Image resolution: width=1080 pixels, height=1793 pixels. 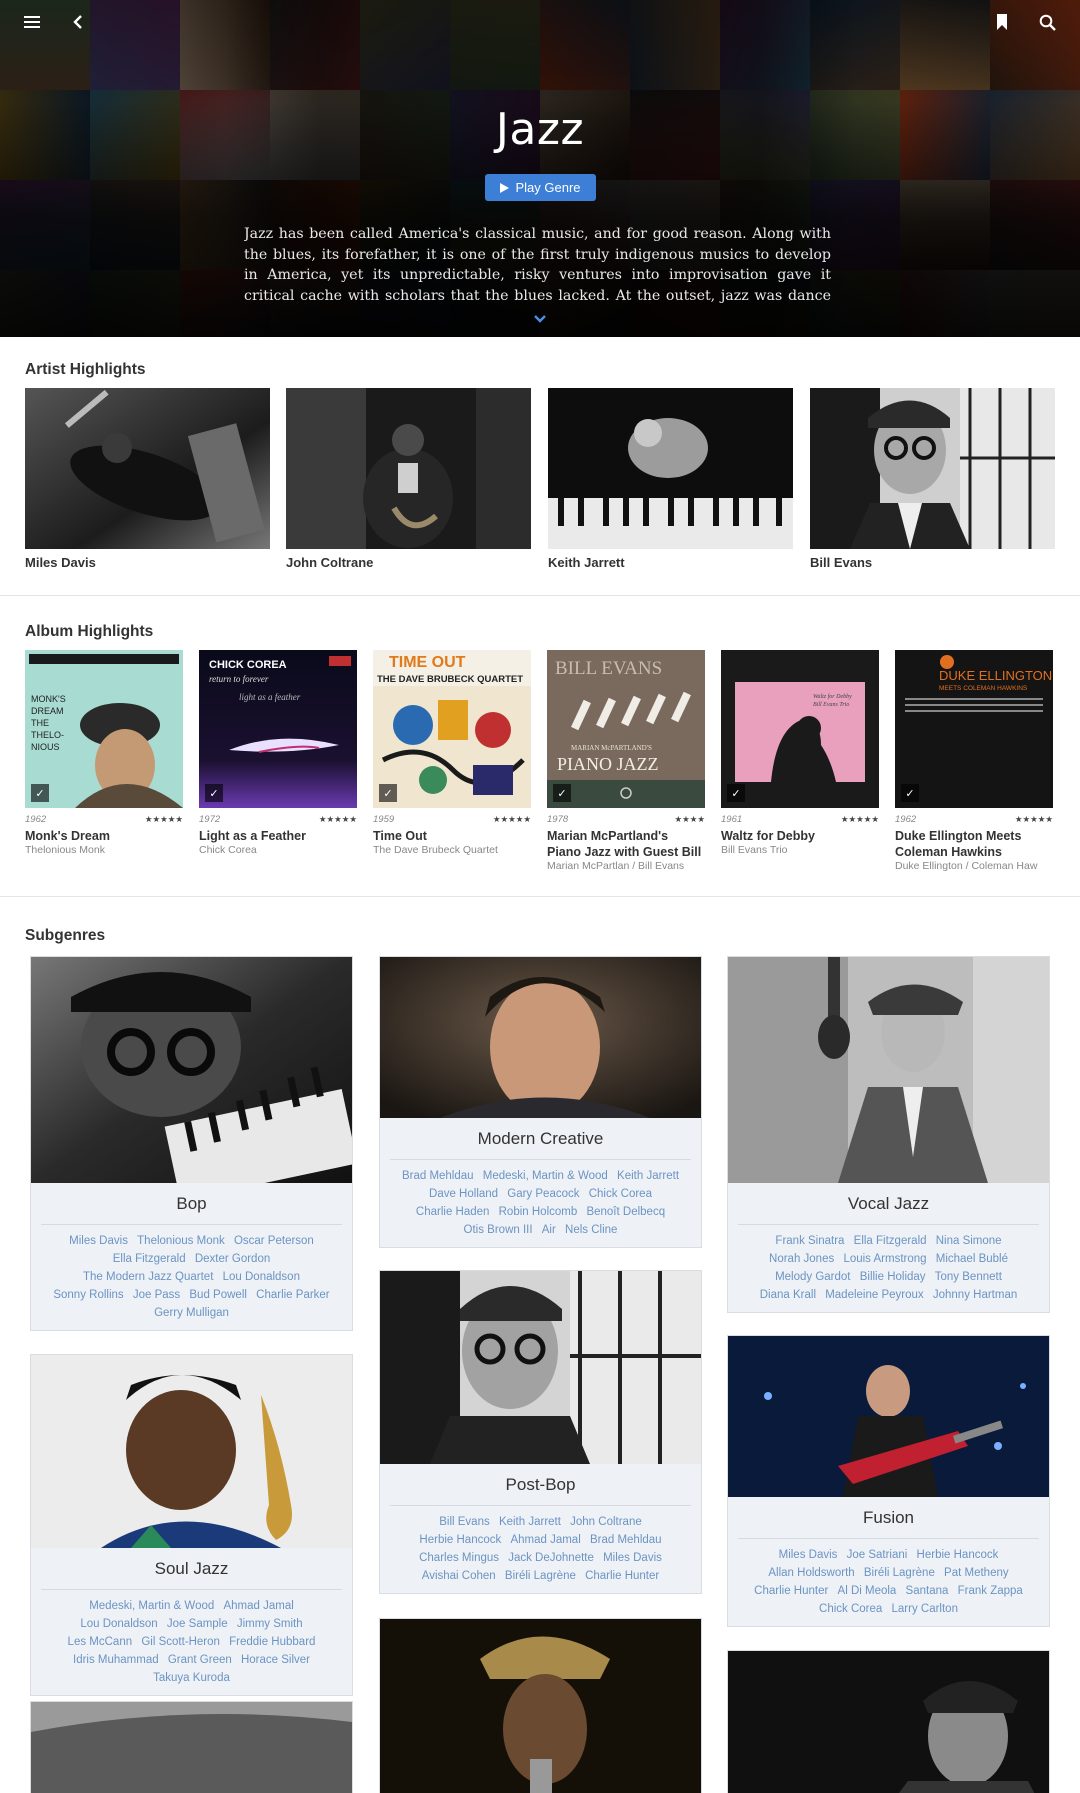 What do you see at coordinates (551, 1558) in the screenshot?
I see `subgenre-artist-link: Jack DeJohnette` at bounding box center [551, 1558].